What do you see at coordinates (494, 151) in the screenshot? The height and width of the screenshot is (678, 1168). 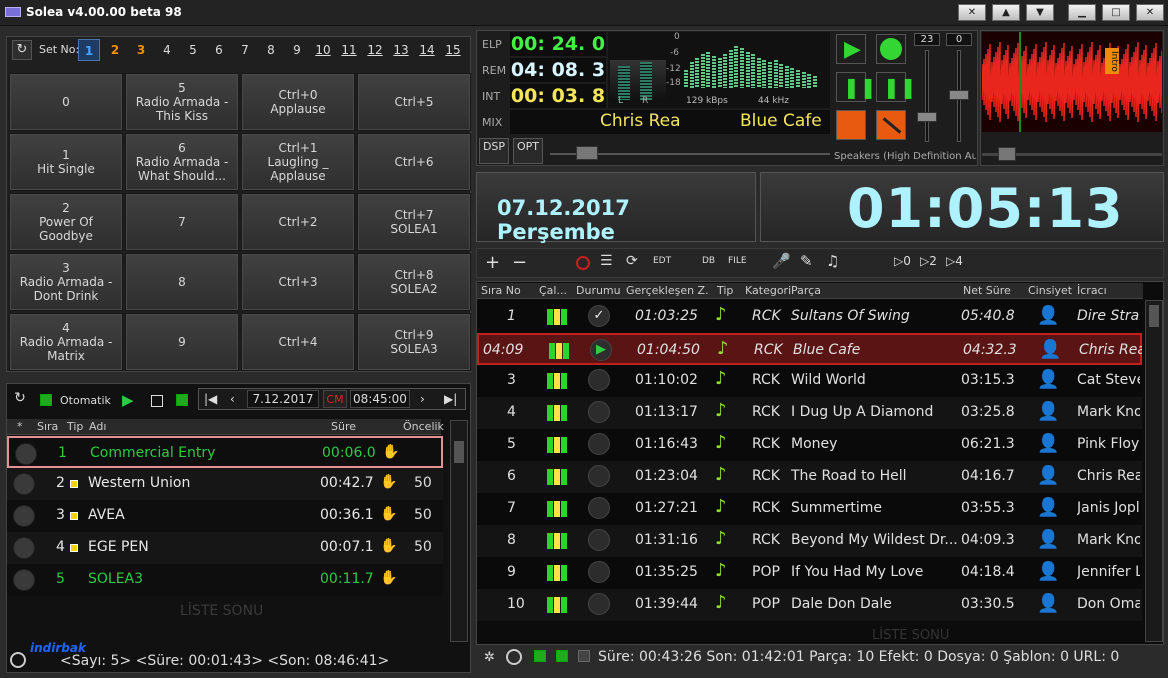 I see `dsp-button: DSP` at bounding box center [494, 151].